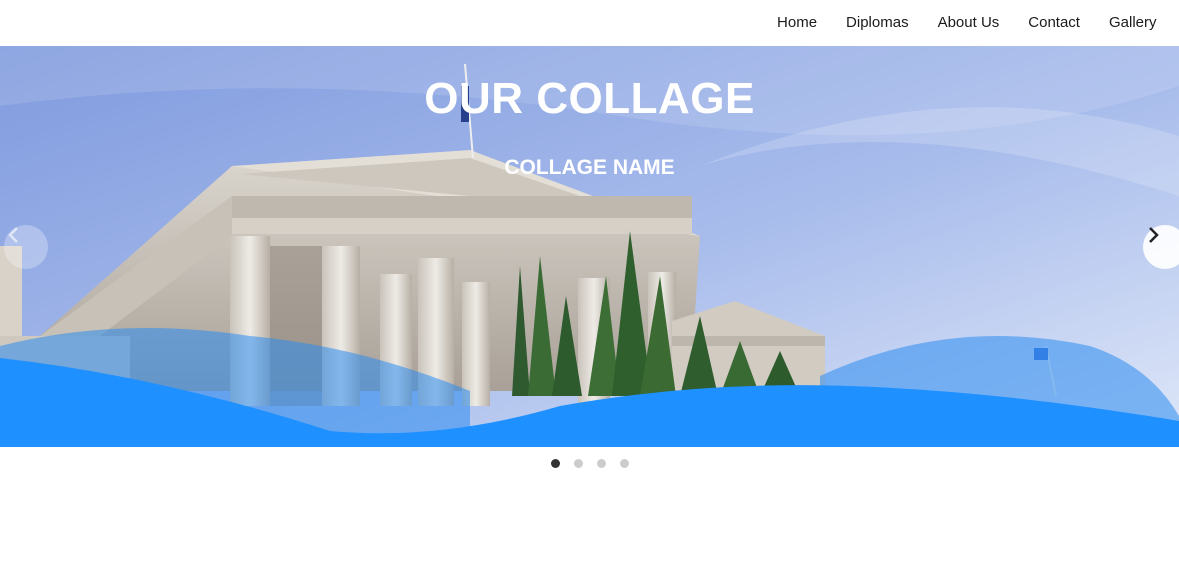  Describe the element at coordinates (13, 235) in the screenshot. I see `chevron-left-icon` at that location.